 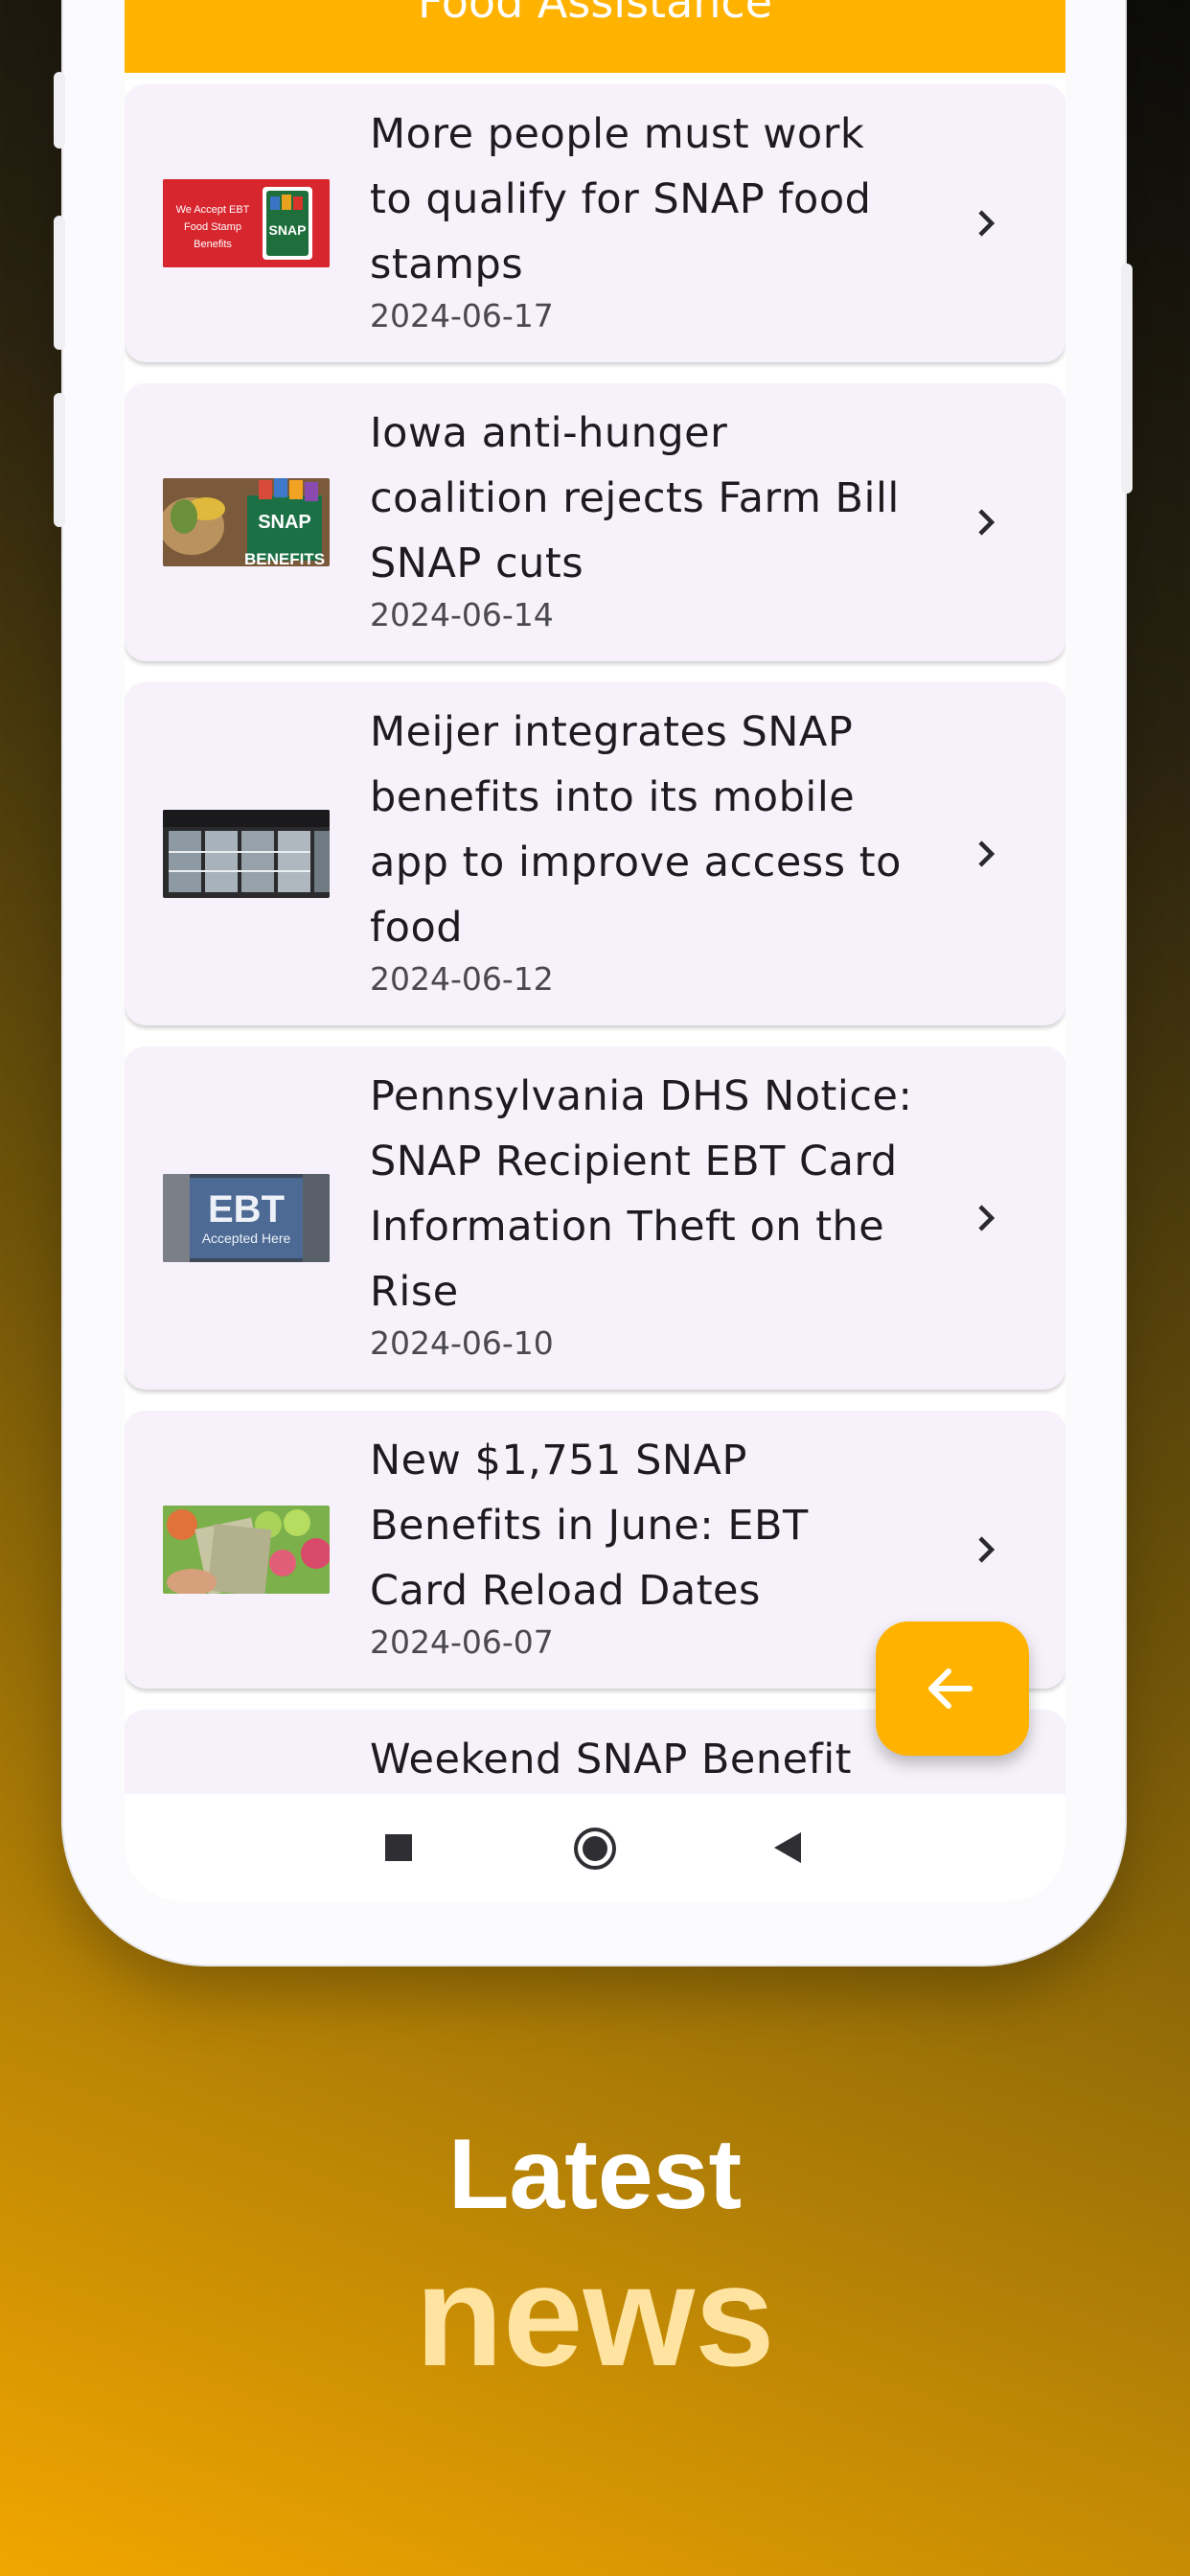 I want to click on article-thumbnail: EBT Accepted Here, so click(x=247, y=1218).